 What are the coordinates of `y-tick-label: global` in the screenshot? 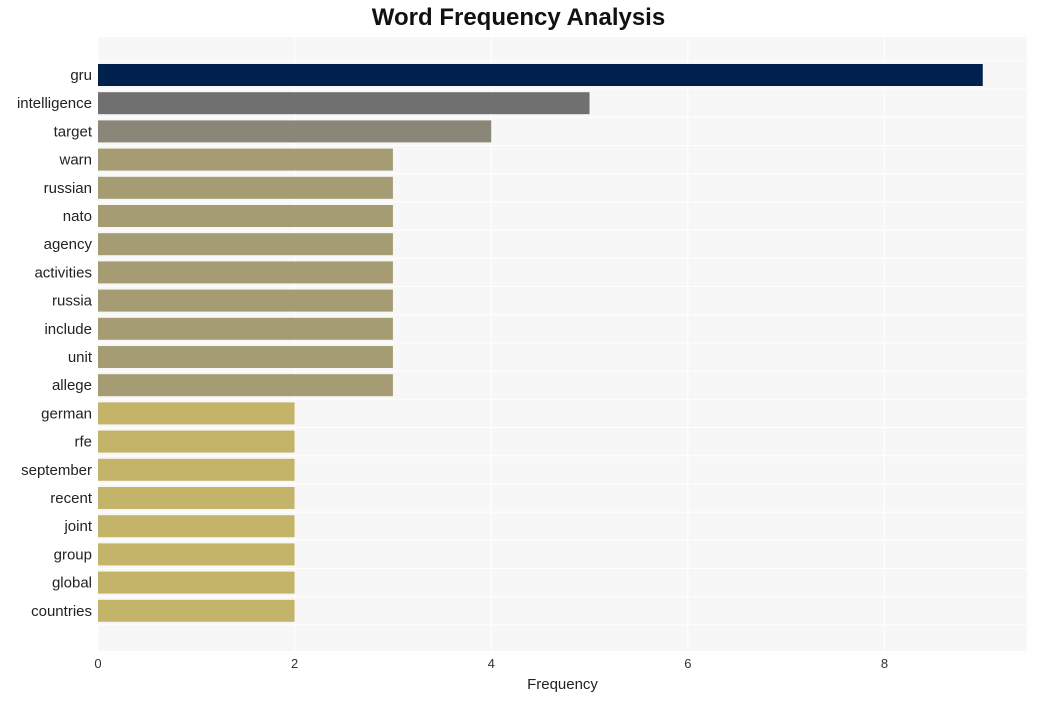 It's located at (72, 583).